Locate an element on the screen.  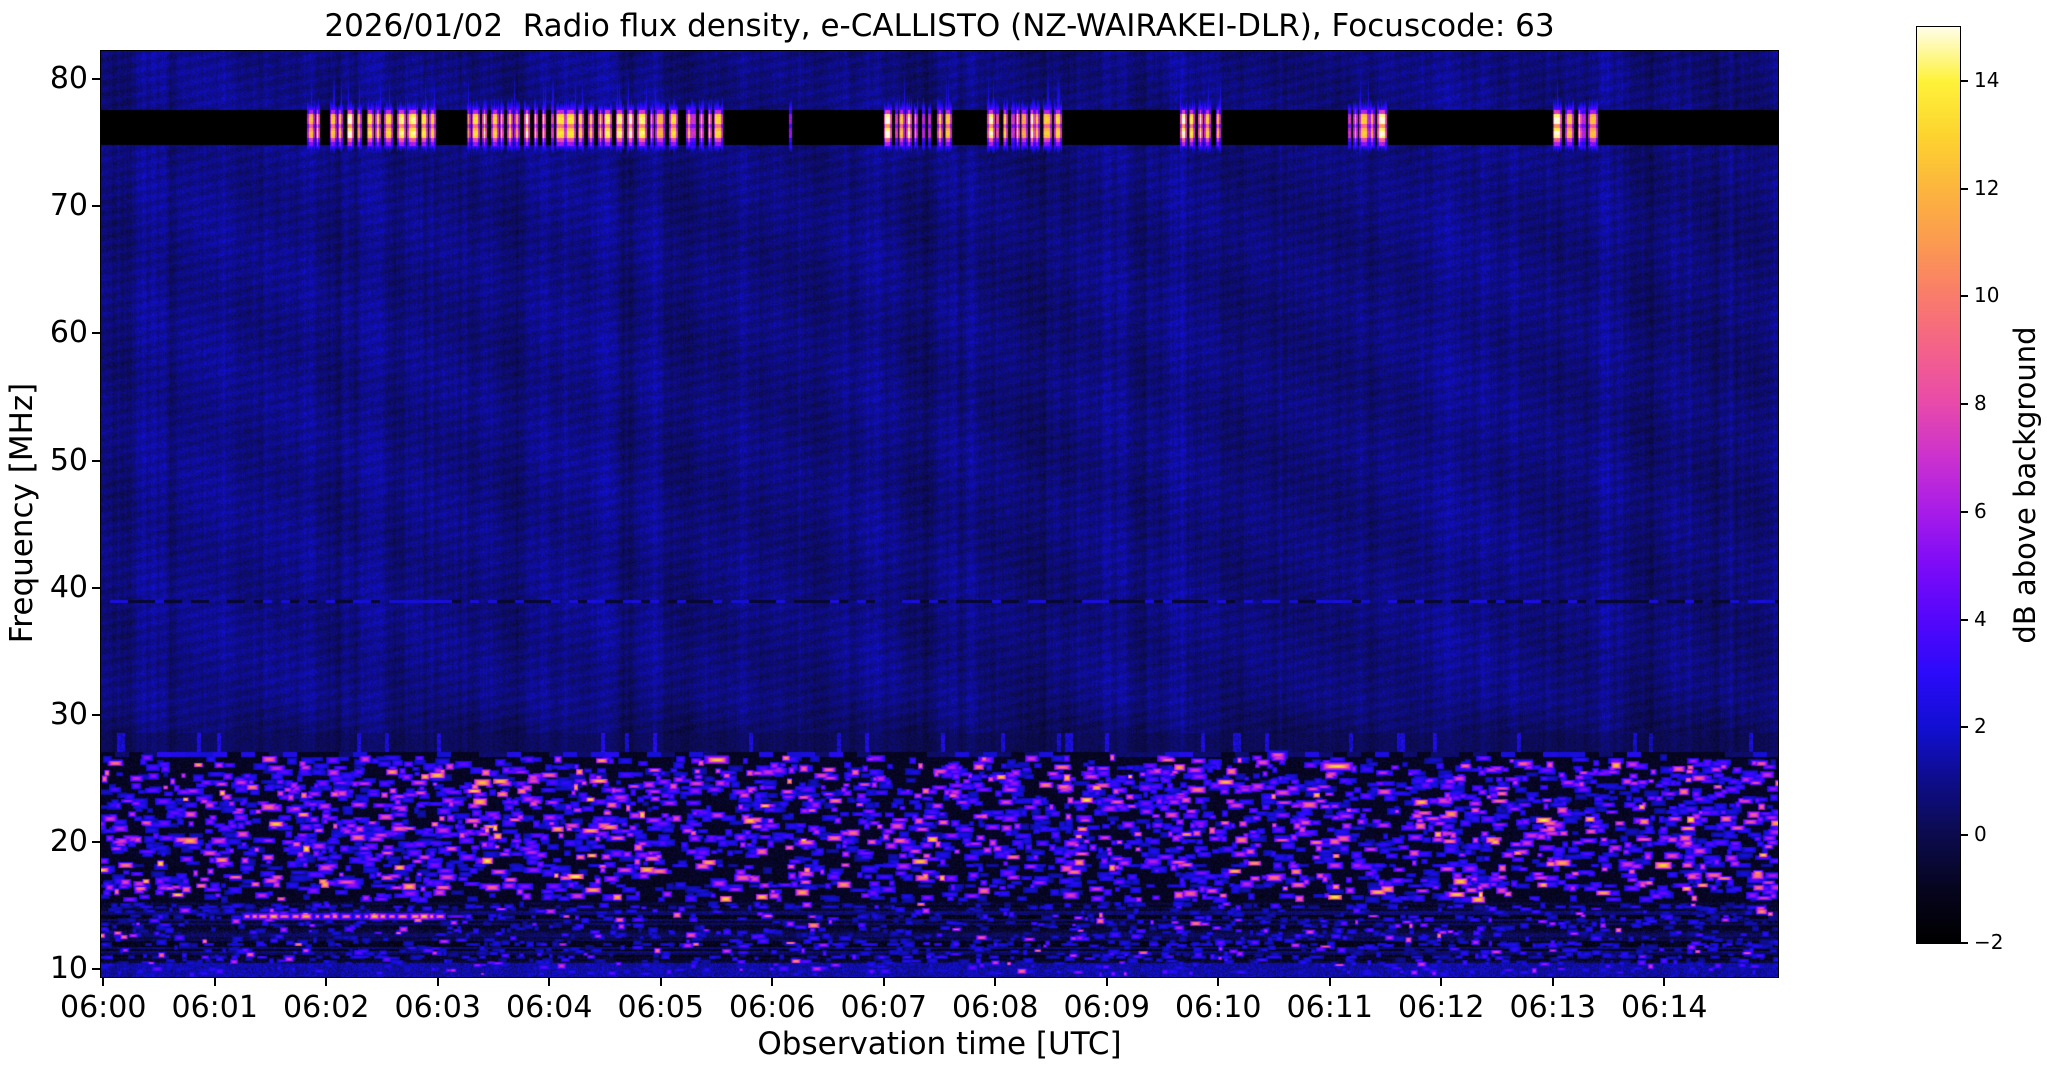
colorbar-tick-label: 0 is located at coordinates (1980, 834).